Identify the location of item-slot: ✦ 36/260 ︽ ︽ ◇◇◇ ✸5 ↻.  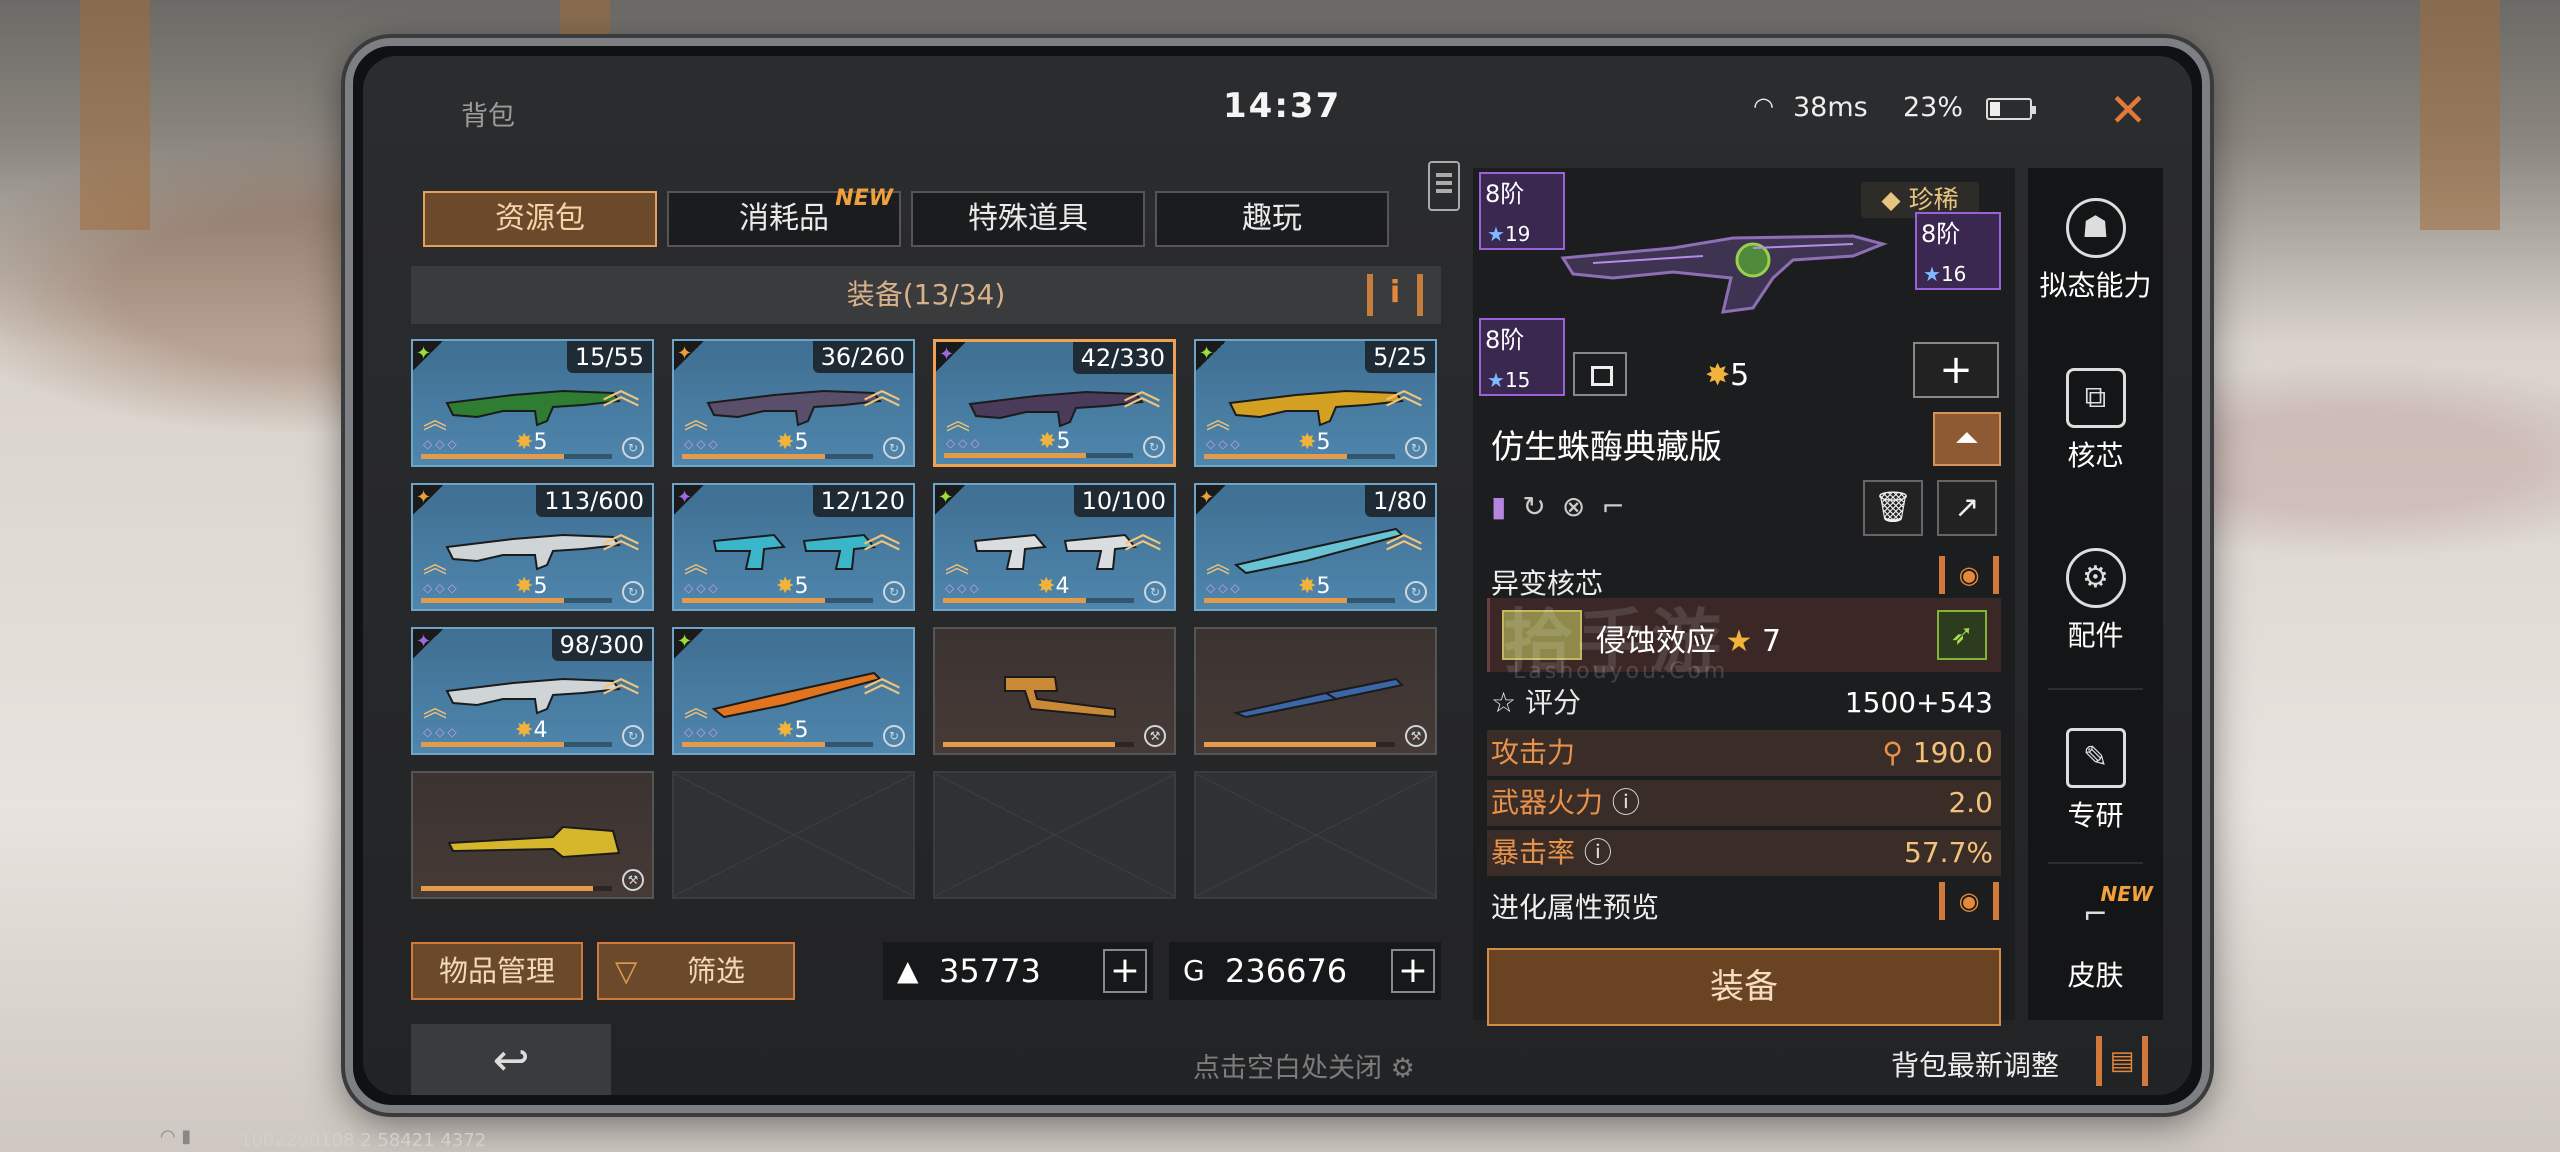
(793, 403).